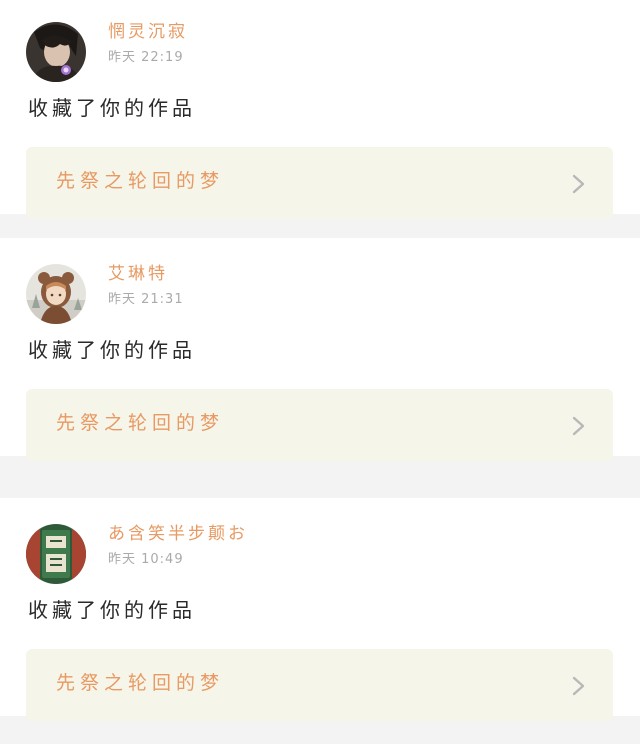 Image resolution: width=640 pixels, height=744 pixels. I want to click on timestamp: 昨天 21:31, so click(146, 299).